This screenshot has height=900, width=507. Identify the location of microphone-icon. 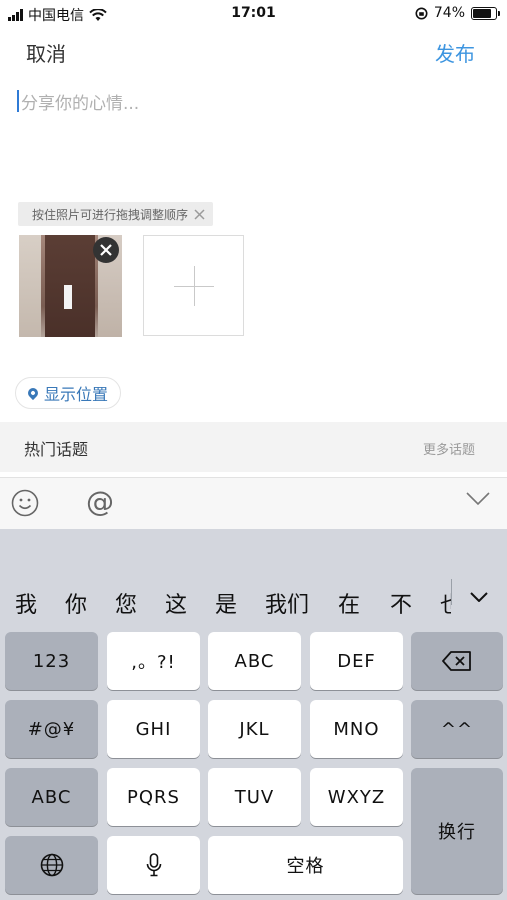
(153, 865).